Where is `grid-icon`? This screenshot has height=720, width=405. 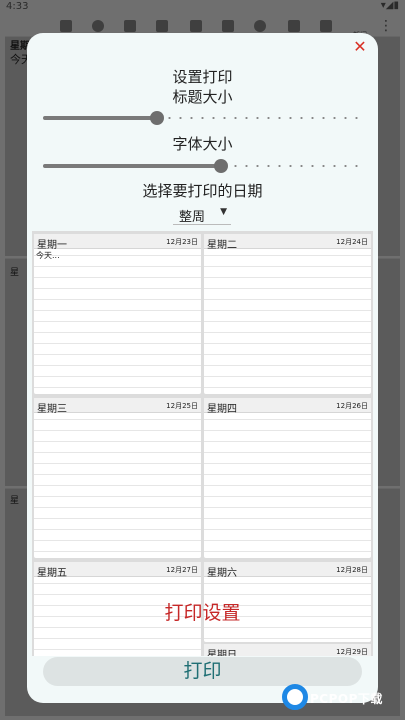
grid-icon is located at coordinates (294, 26).